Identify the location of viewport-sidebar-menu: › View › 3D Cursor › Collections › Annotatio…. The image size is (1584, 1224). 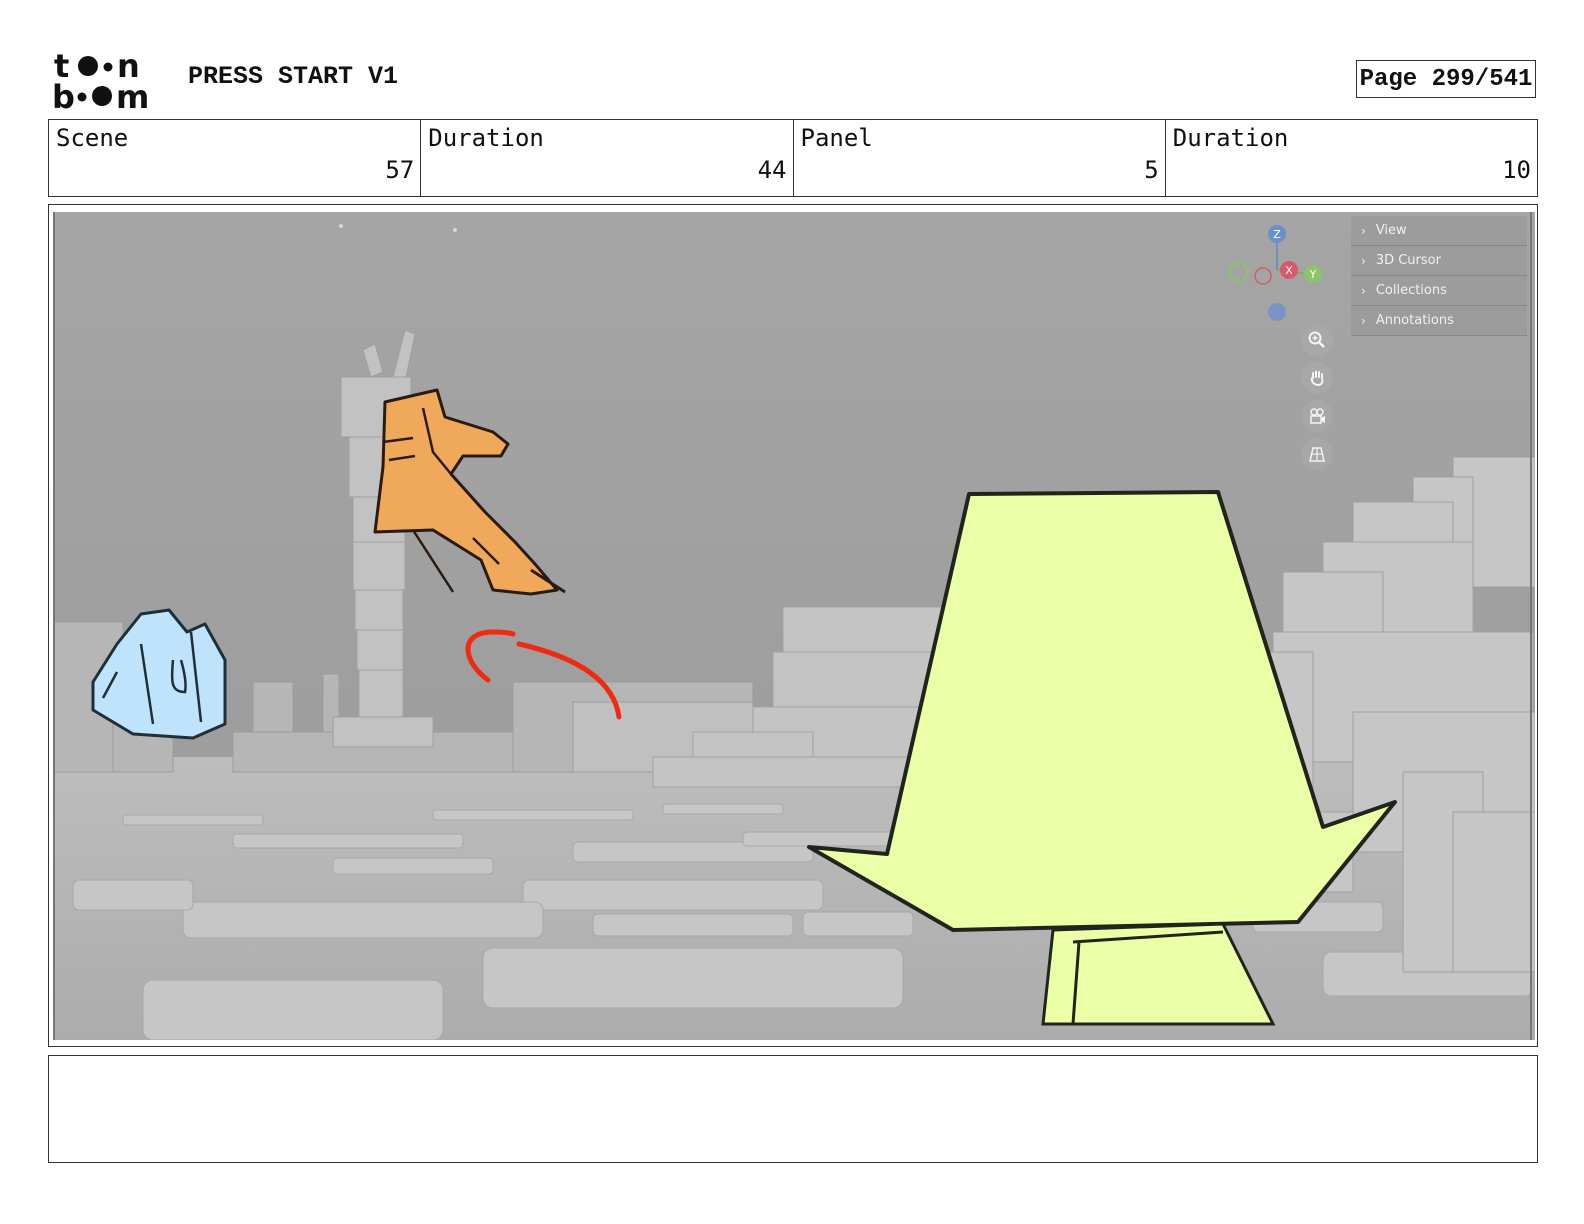
(1439, 276).